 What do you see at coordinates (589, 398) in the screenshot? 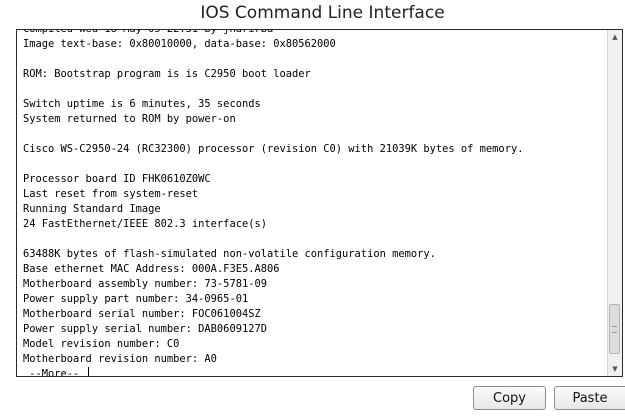
I see `paste-button: Paste` at bounding box center [589, 398].